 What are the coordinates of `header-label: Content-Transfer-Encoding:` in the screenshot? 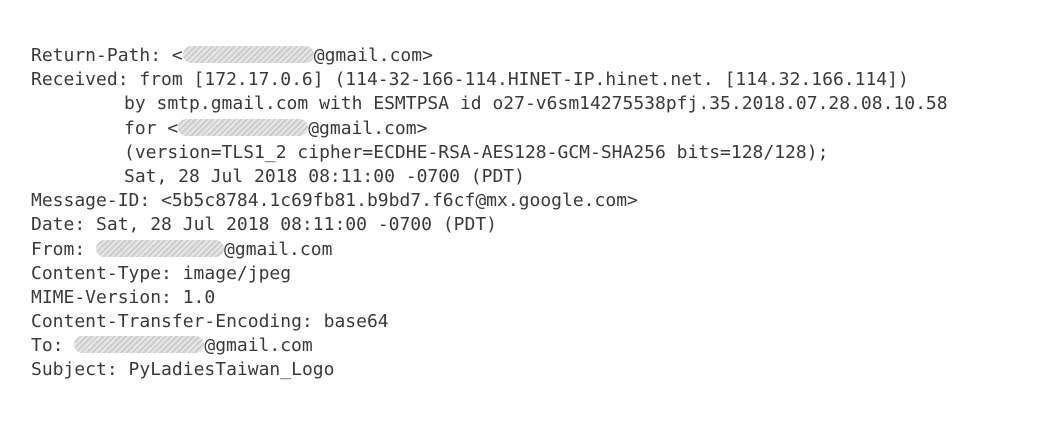 It's located at (177, 322).